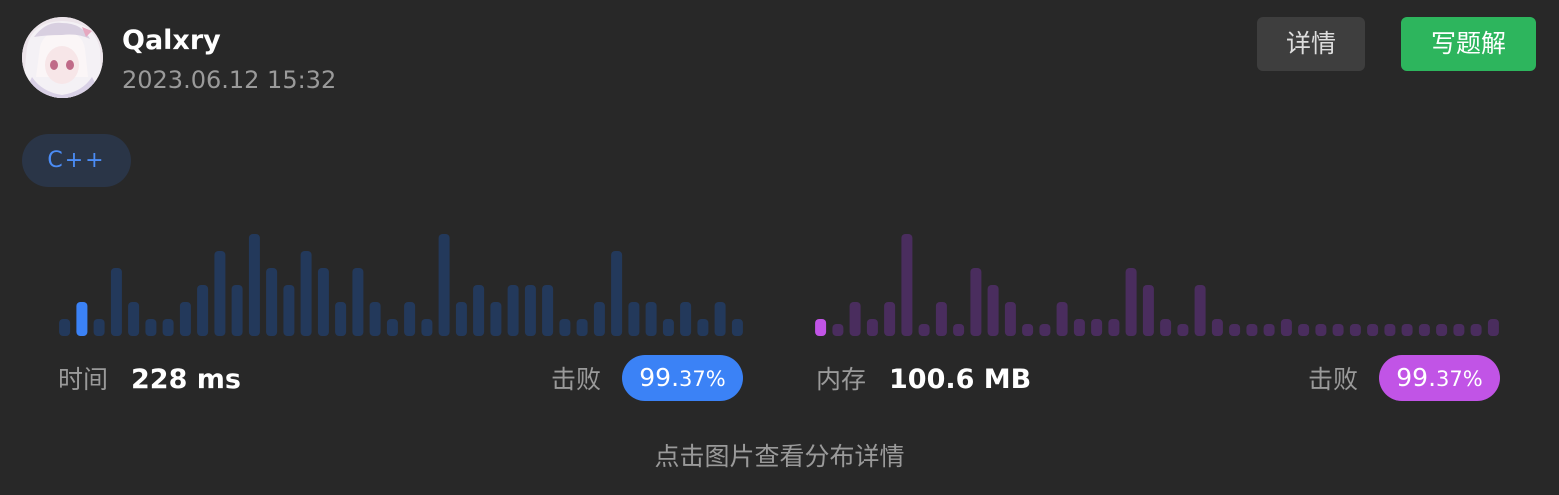 The height and width of the screenshot is (495, 1559). Describe the element at coordinates (702, 379) in the screenshot. I see `runtime-beat-percent-decimal: 37%` at that location.